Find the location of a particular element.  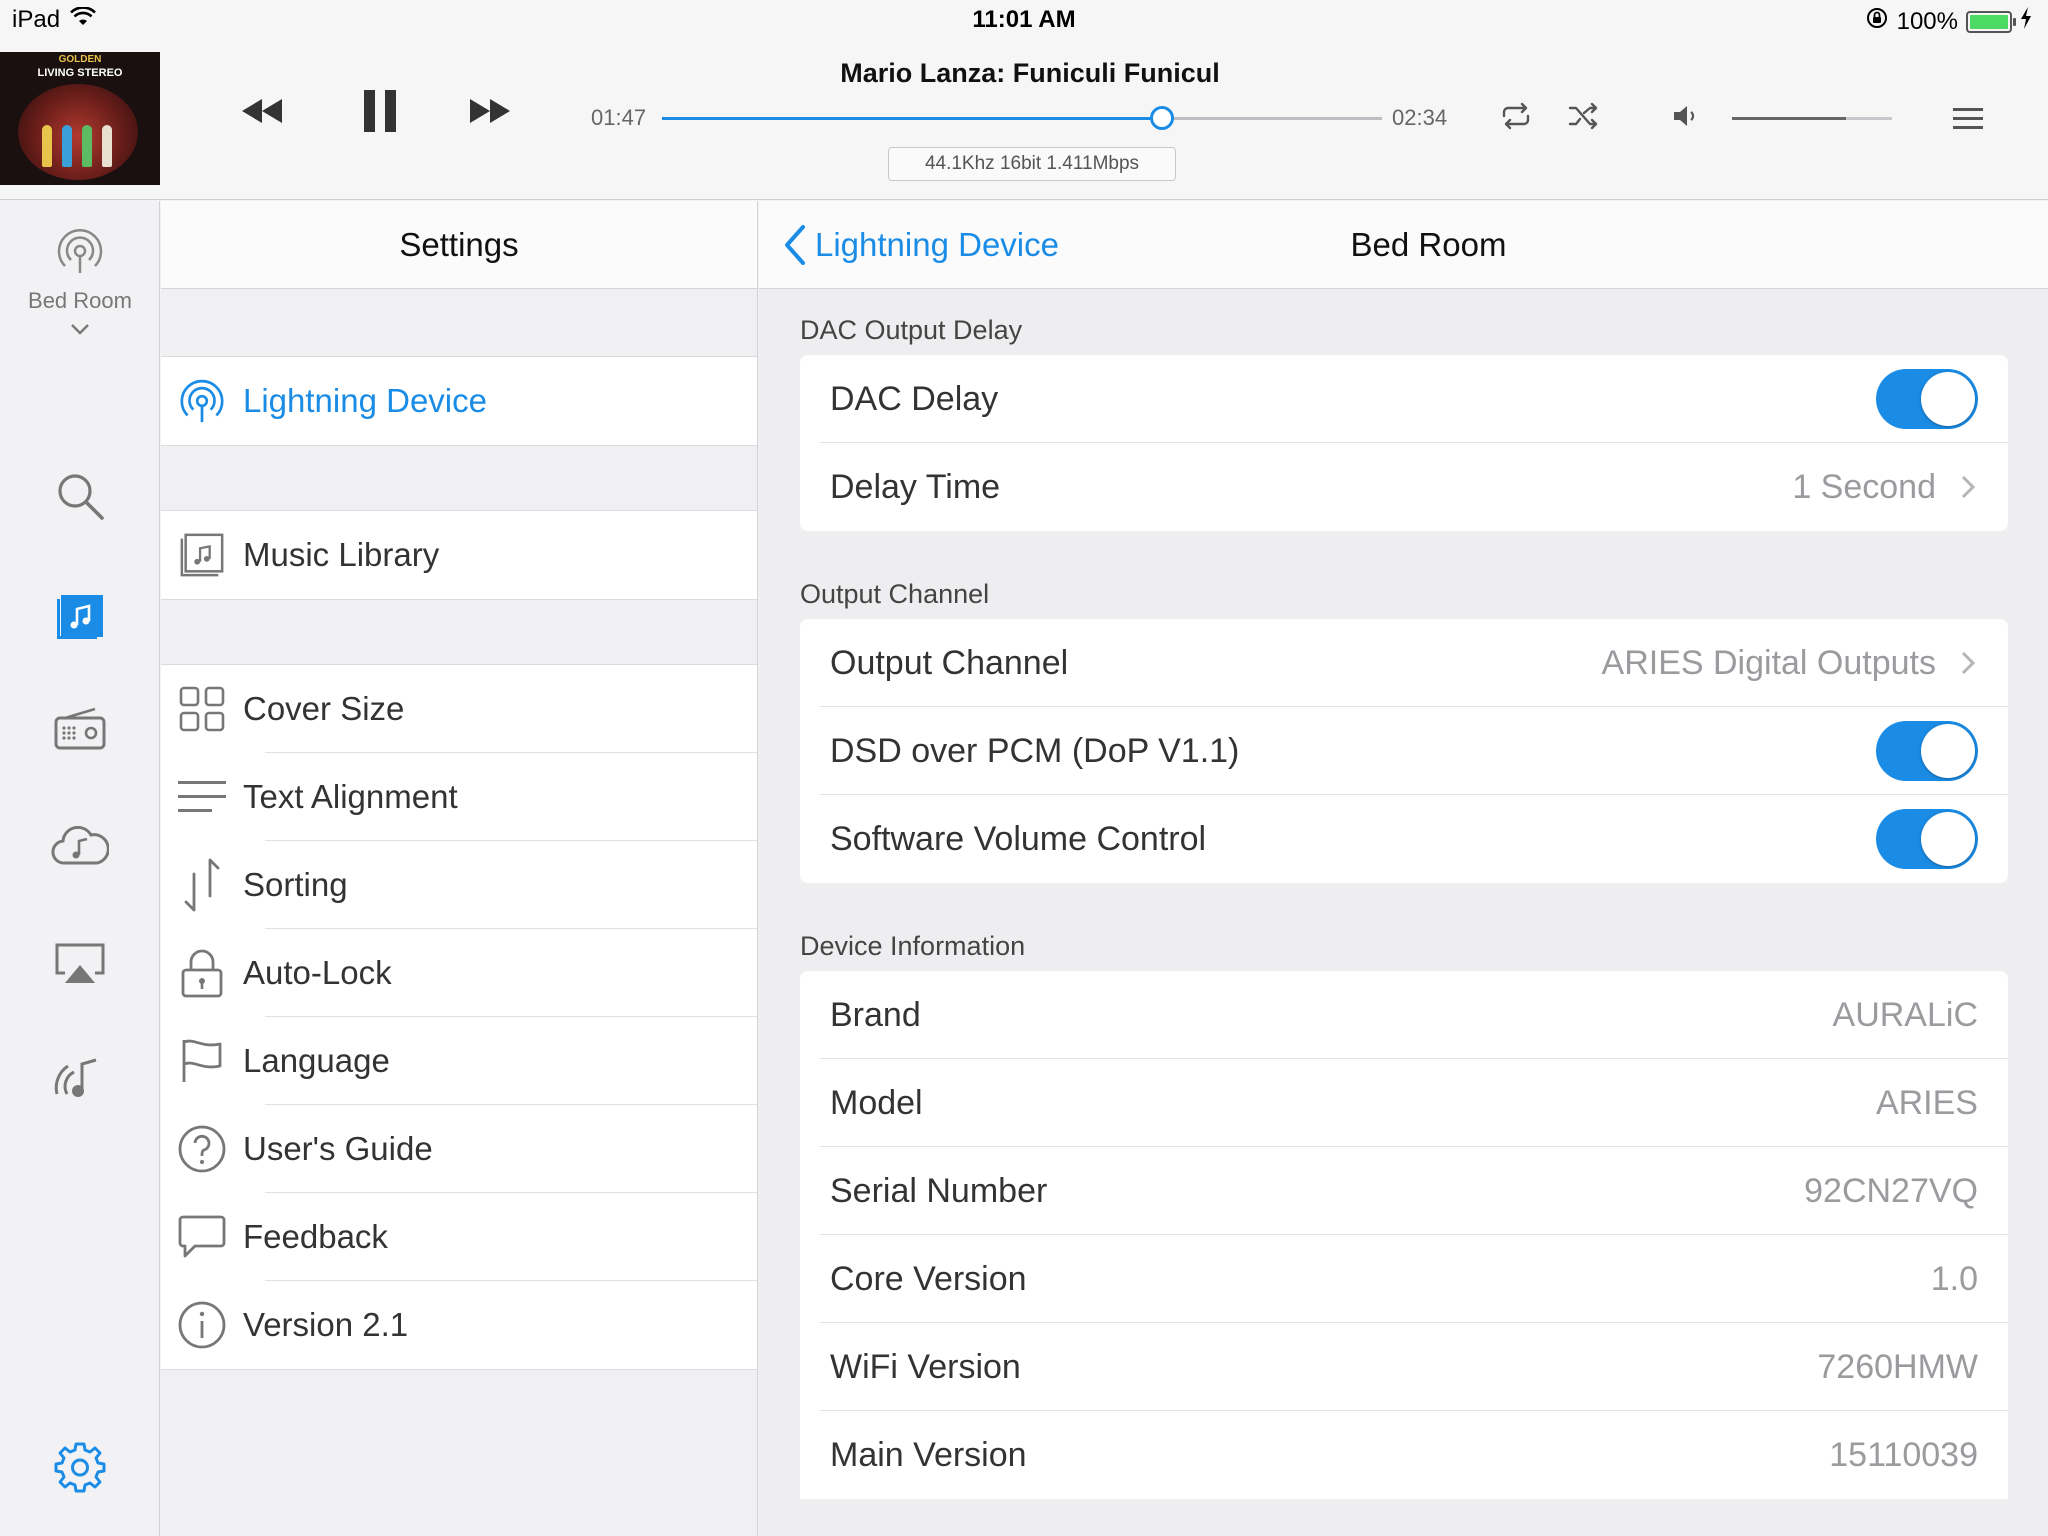

total-time: 02:34 is located at coordinates (1420, 117).